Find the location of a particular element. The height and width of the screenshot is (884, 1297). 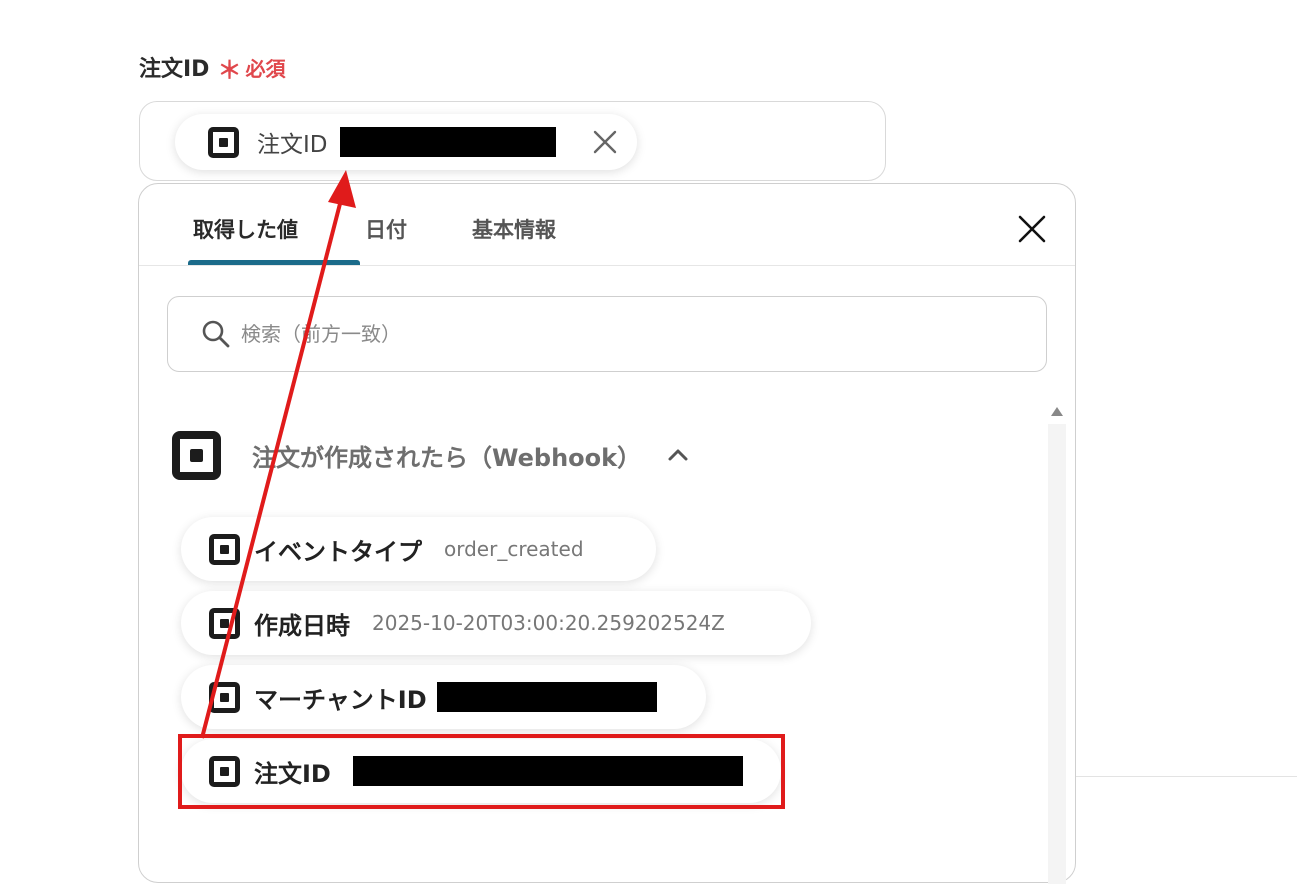

item-label: イベントタイプ is located at coordinates (338, 551).